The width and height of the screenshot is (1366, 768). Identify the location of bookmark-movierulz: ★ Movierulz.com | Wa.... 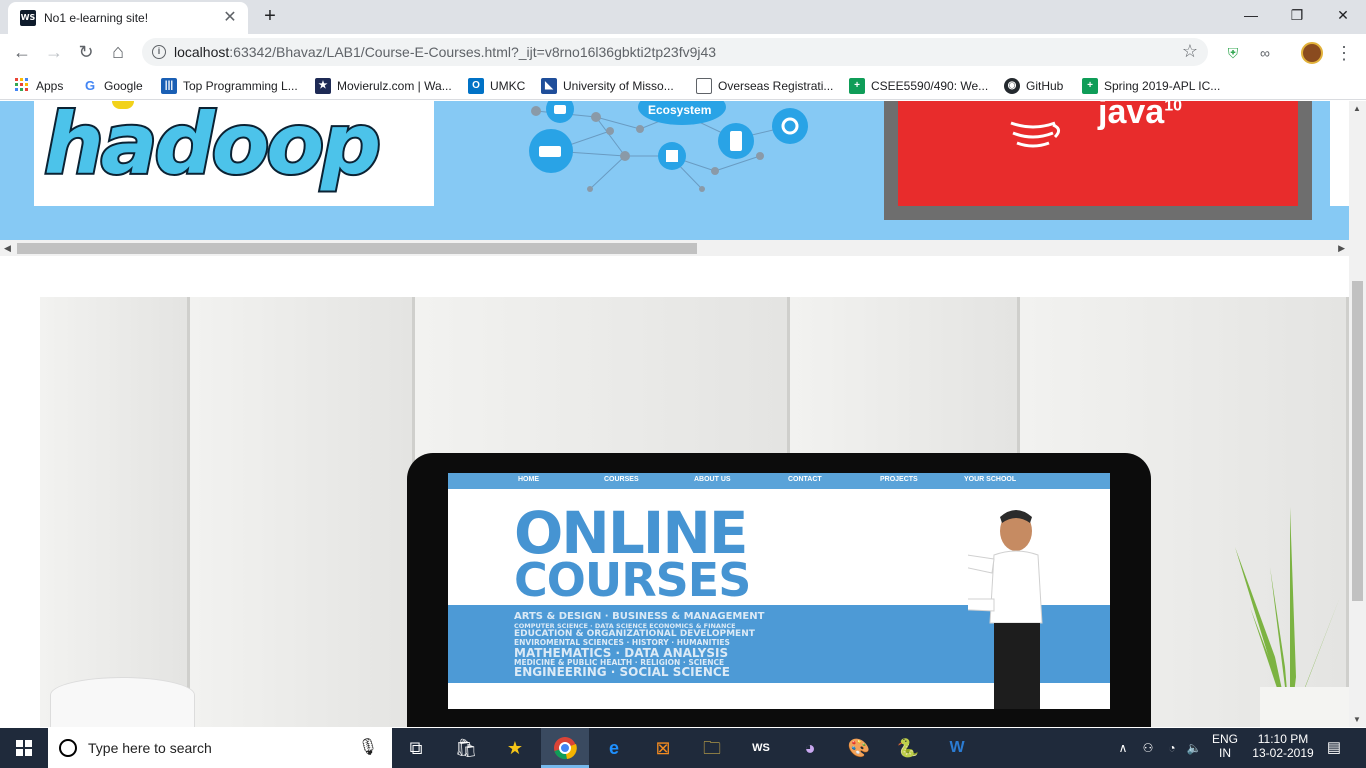
(383, 85).